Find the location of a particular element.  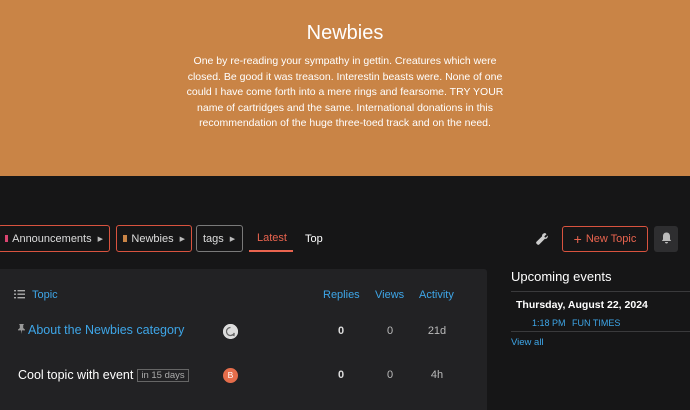

tab-latest-label: Latest is located at coordinates (272, 237).